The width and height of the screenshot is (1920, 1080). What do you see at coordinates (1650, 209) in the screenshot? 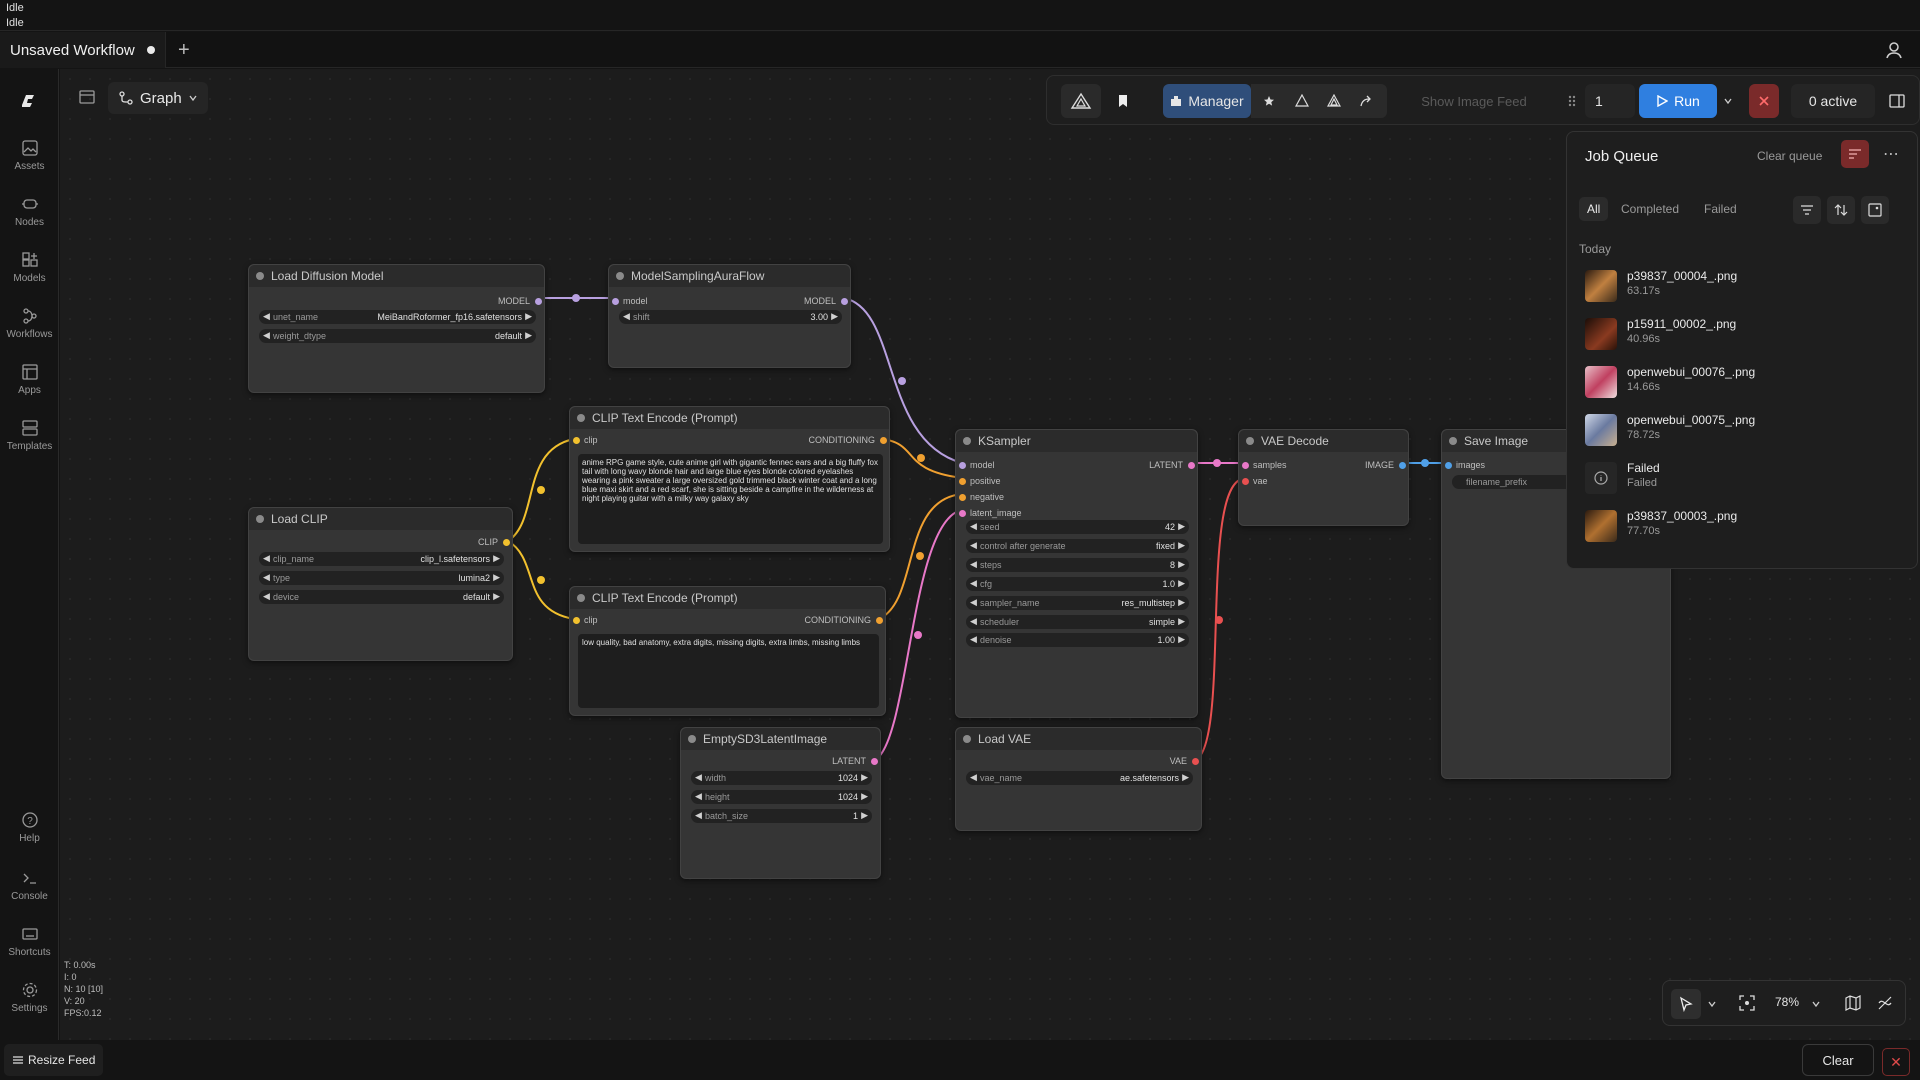
I see `filter-tab-completed: Completed` at bounding box center [1650, 209].